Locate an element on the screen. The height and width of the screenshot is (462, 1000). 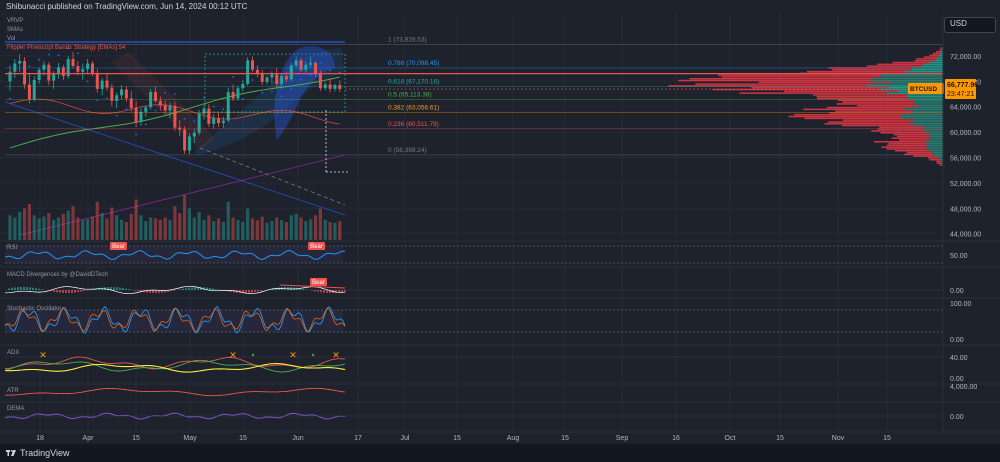
footer-brand: TradingView is located at coordinates (45, 453).